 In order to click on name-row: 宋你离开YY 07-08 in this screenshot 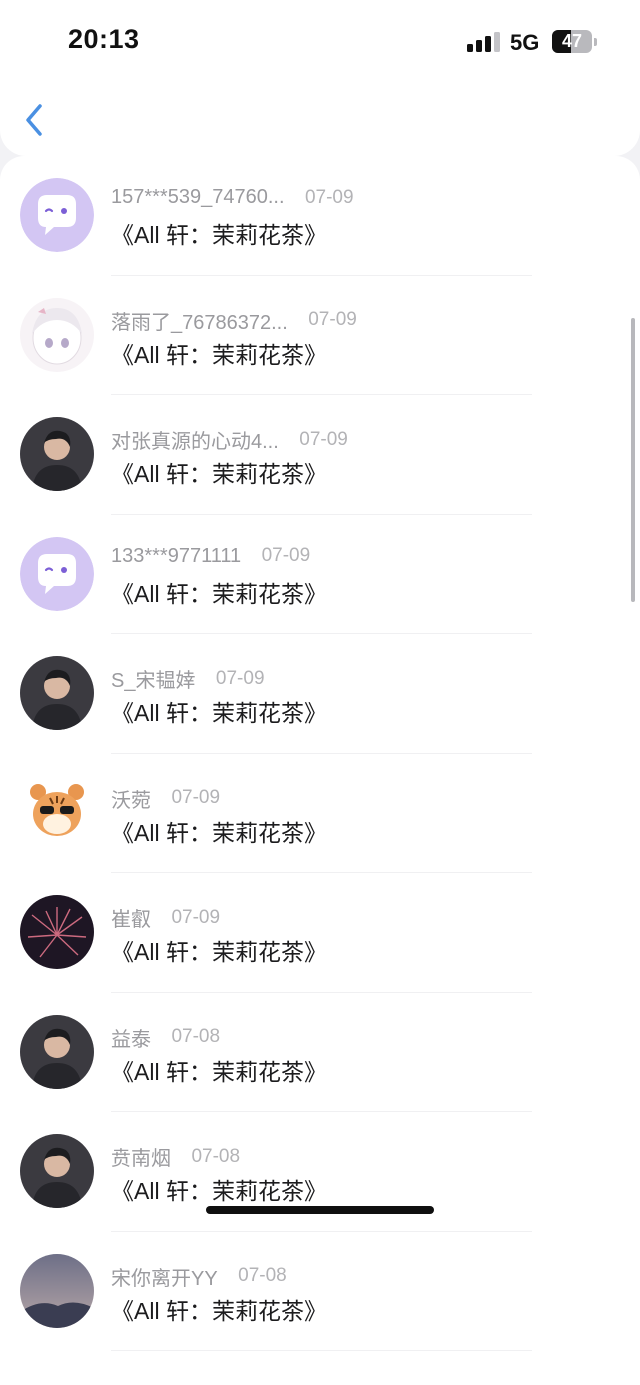, I will do `click(199, 1276)`.